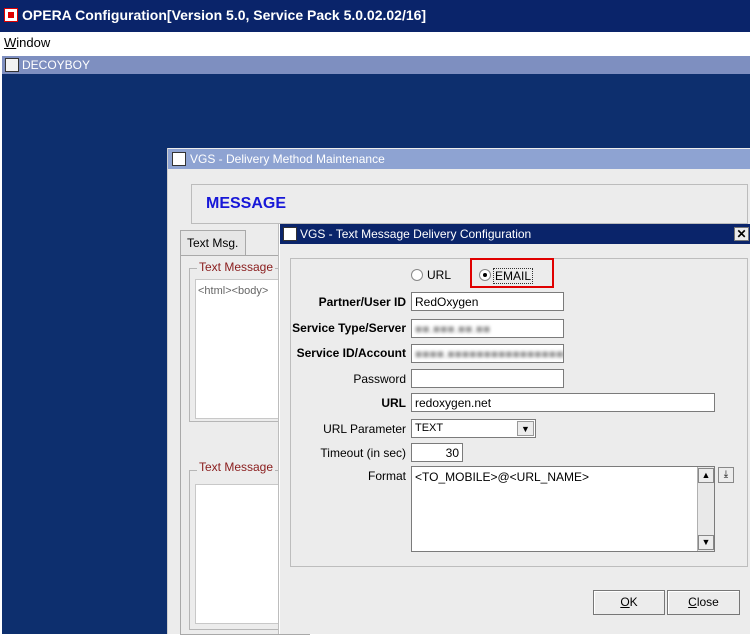 This screenshot has width=750, height=635. I want to click on text-message-group-label: Text Message, so click(236, 267).